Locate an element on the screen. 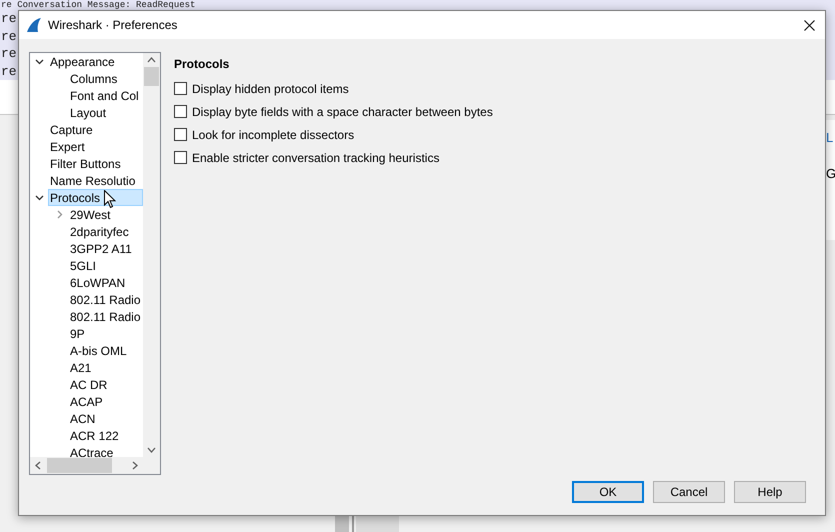 This screenshot has height=532, width=835. tree-item: ACR 122 is located at coordinates (95, 435).